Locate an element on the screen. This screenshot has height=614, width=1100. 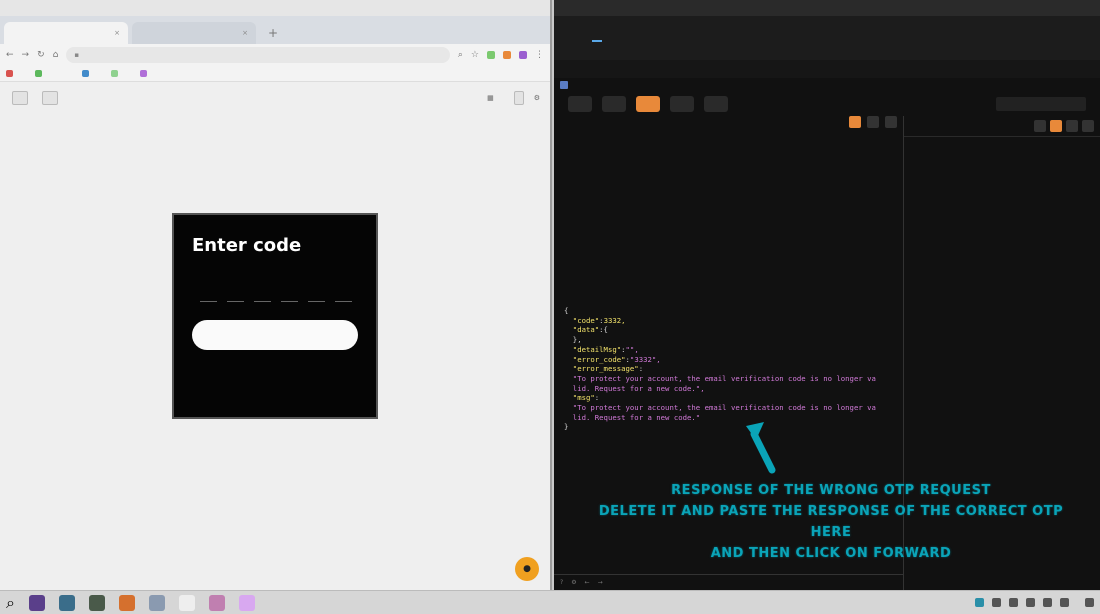
editor-statusbar: ? ⚙ ← → is located at coordinates (729, 582).